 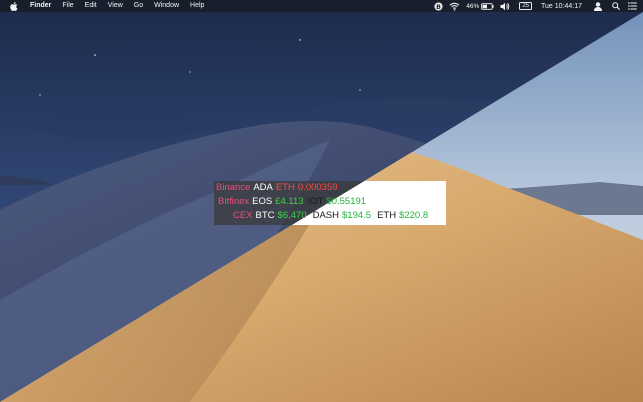 What do you see at coordinates (233, 187) in the screenshot?
I see `exchange-label: Binance` at bounding box center [233, 187].